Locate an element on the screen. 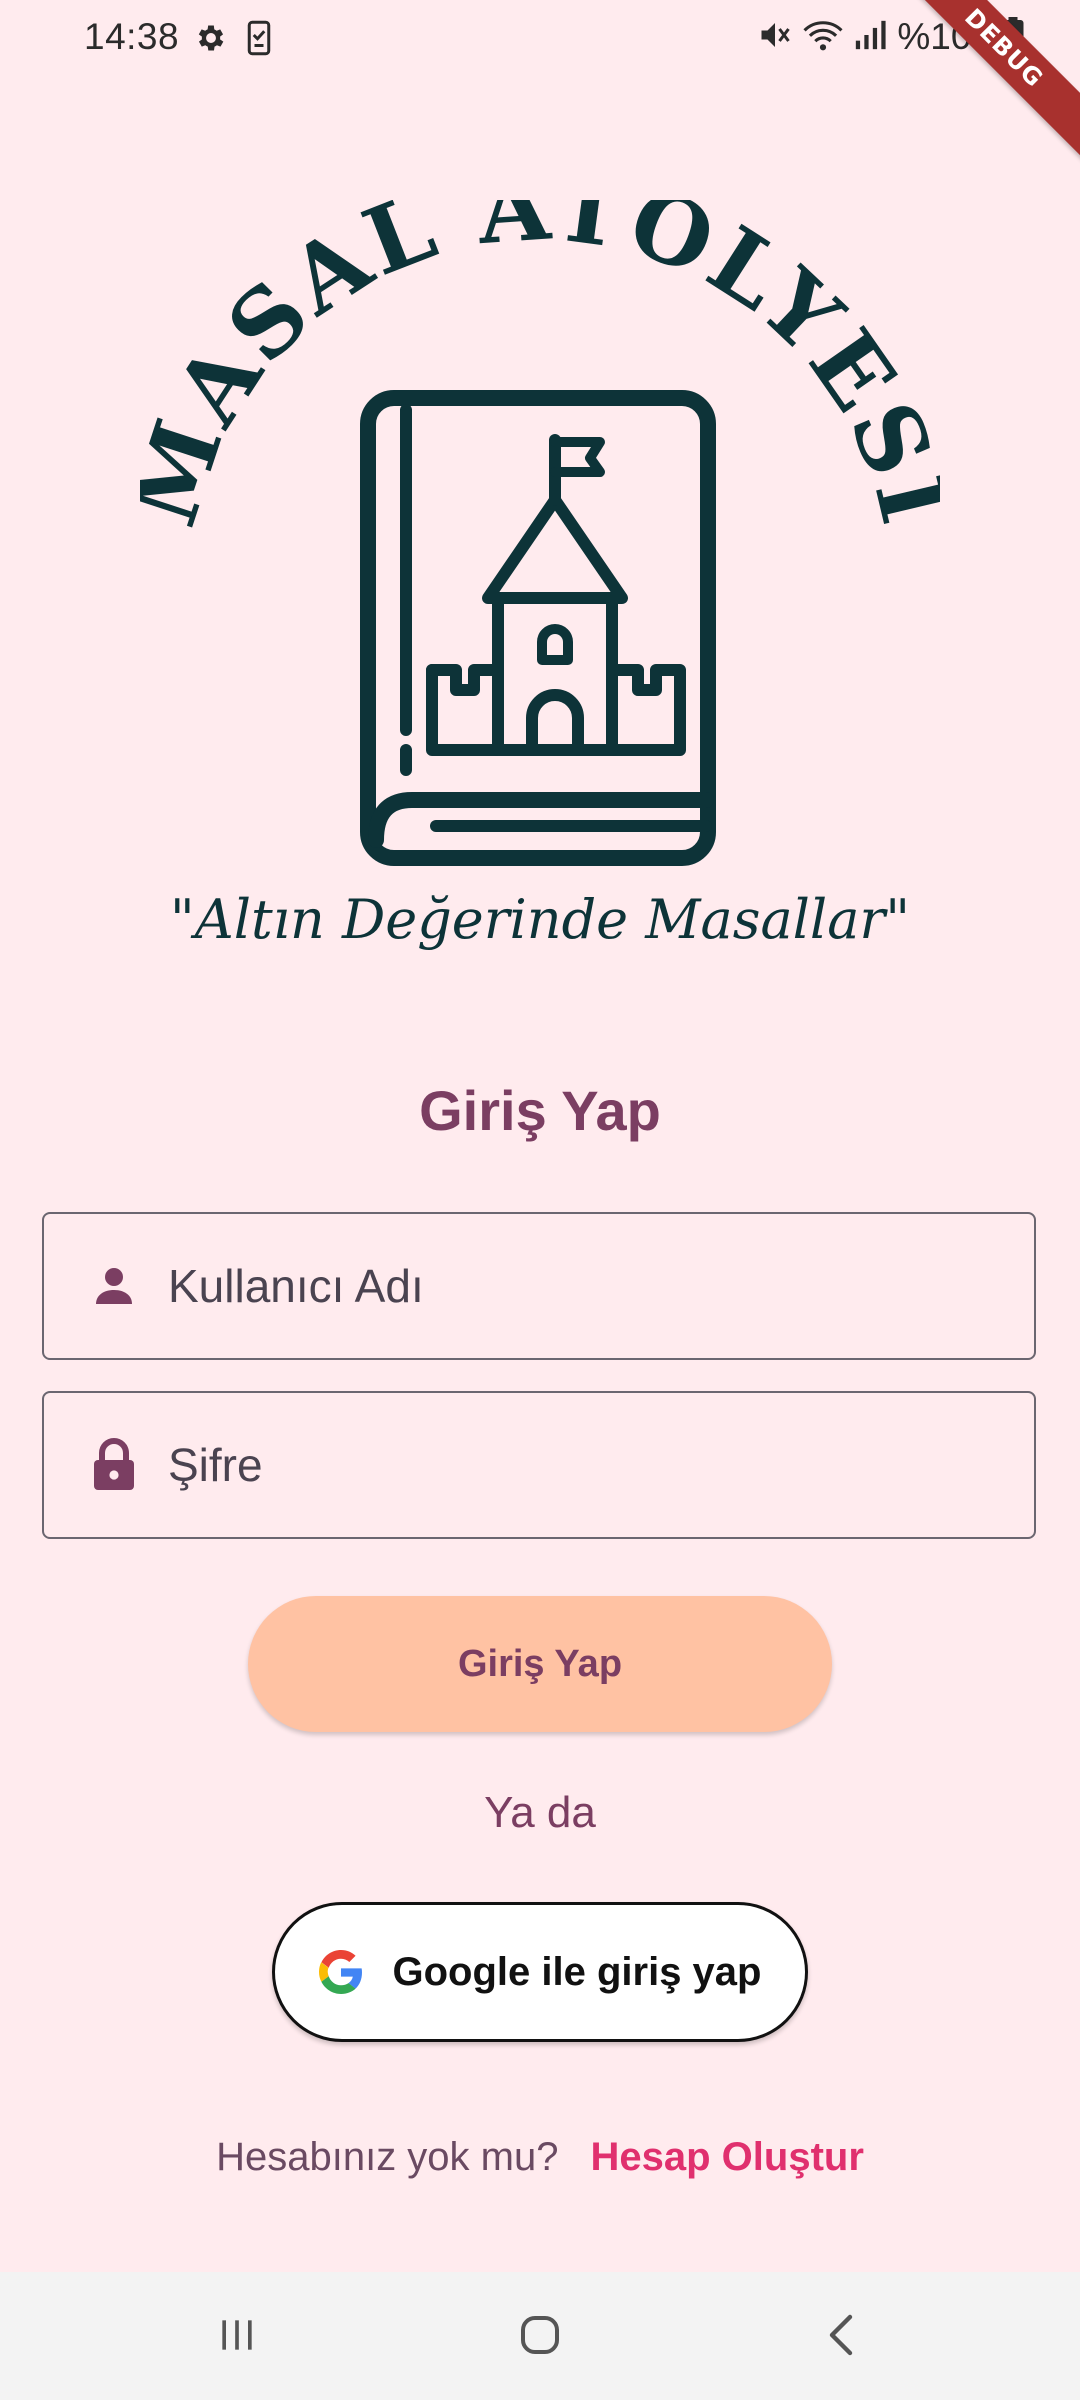 The image size is (1080, 2400). phone-check-icon is located at coordinates (259, 40).